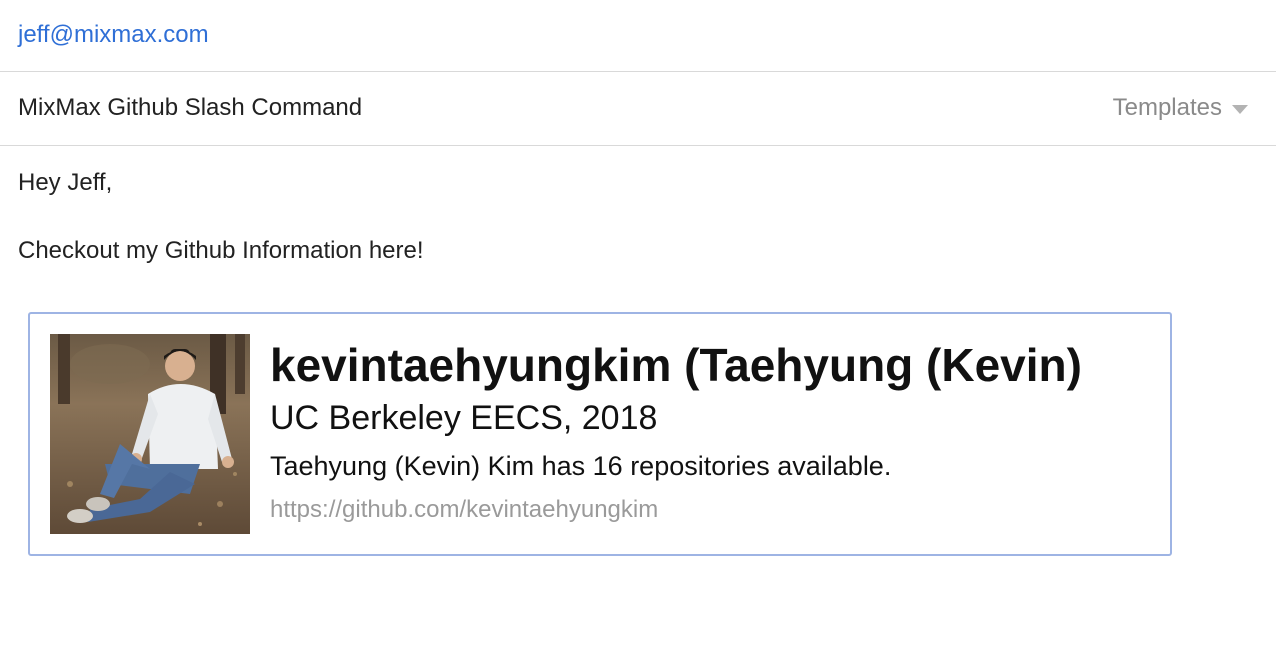  Describe the element at coordinates (1167, 107) in the screenshot. I see `templates-label: Templates` at that location.